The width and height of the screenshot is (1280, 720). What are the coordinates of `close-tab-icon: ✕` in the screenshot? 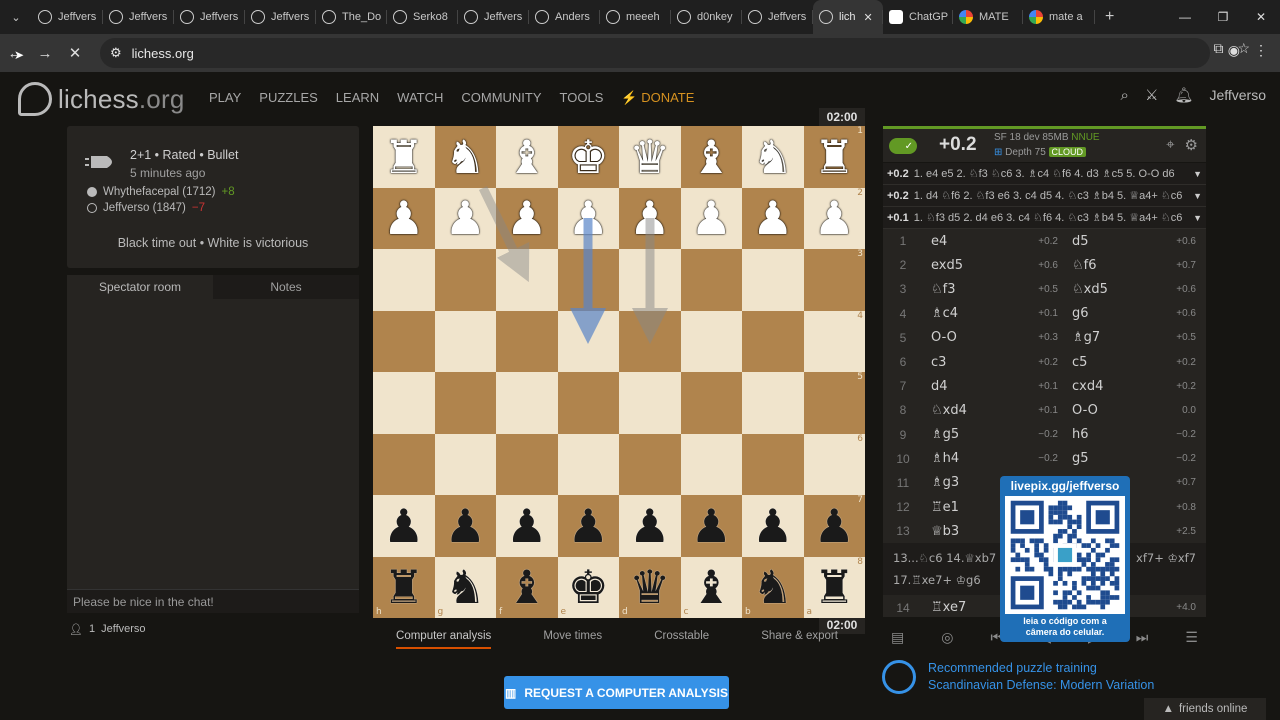 It's located at (868, 17).